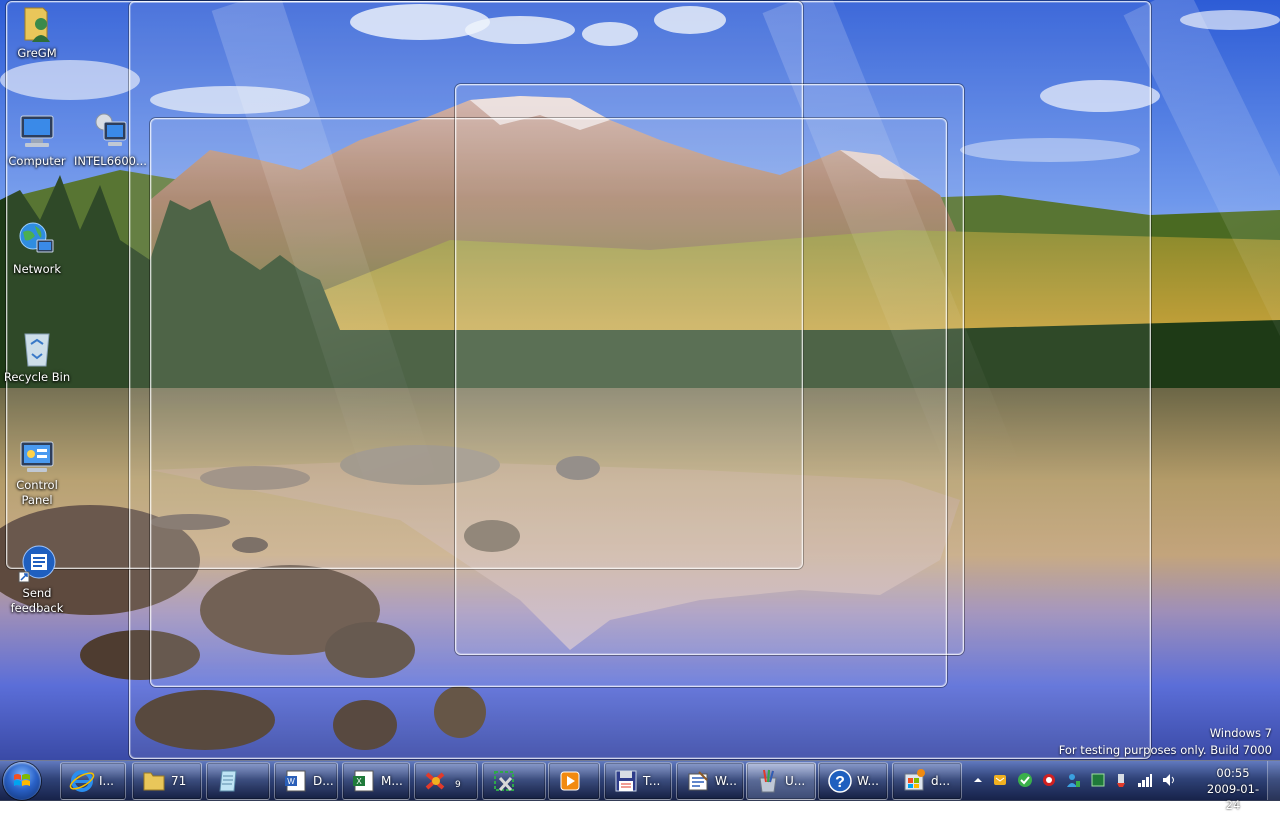  What do you see at coordinates (359, 781) in the screenshot?
I see `svg-text: X` at bounding box center [359, 781].